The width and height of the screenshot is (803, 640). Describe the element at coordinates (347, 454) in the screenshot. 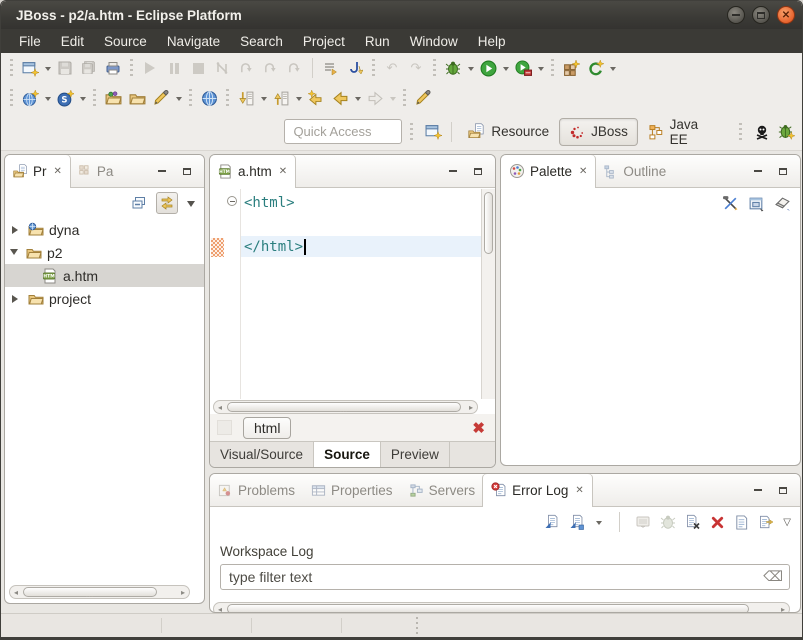

I see `tab-source: Source` at that location.